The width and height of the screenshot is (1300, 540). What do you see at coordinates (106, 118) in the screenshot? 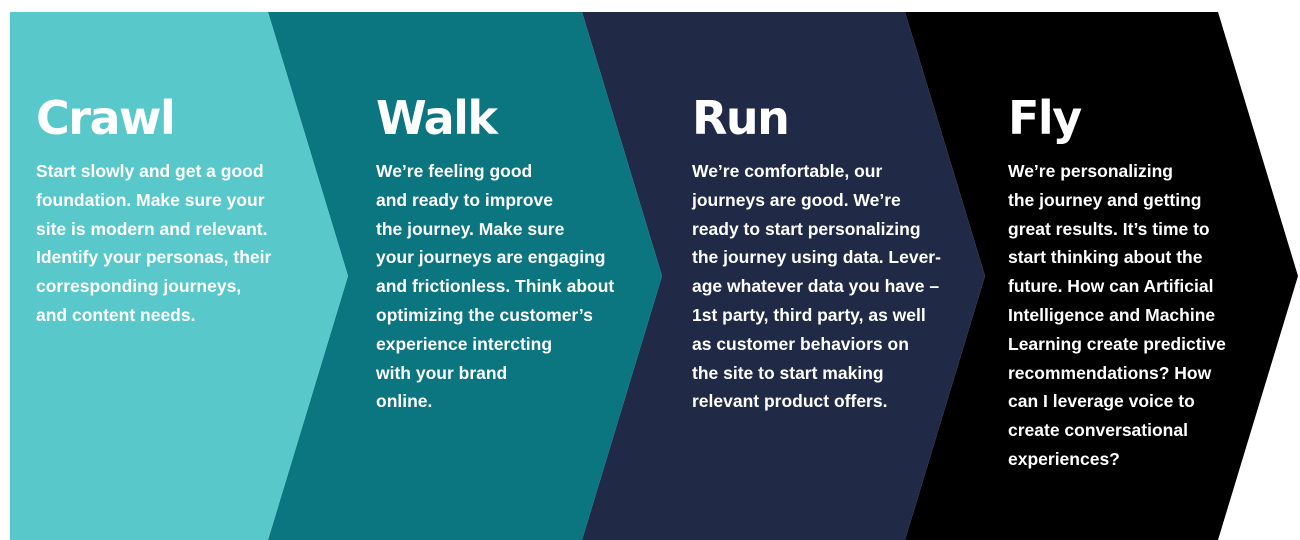
I see `stage-title: Crawl` at bounding box center [106, 118].